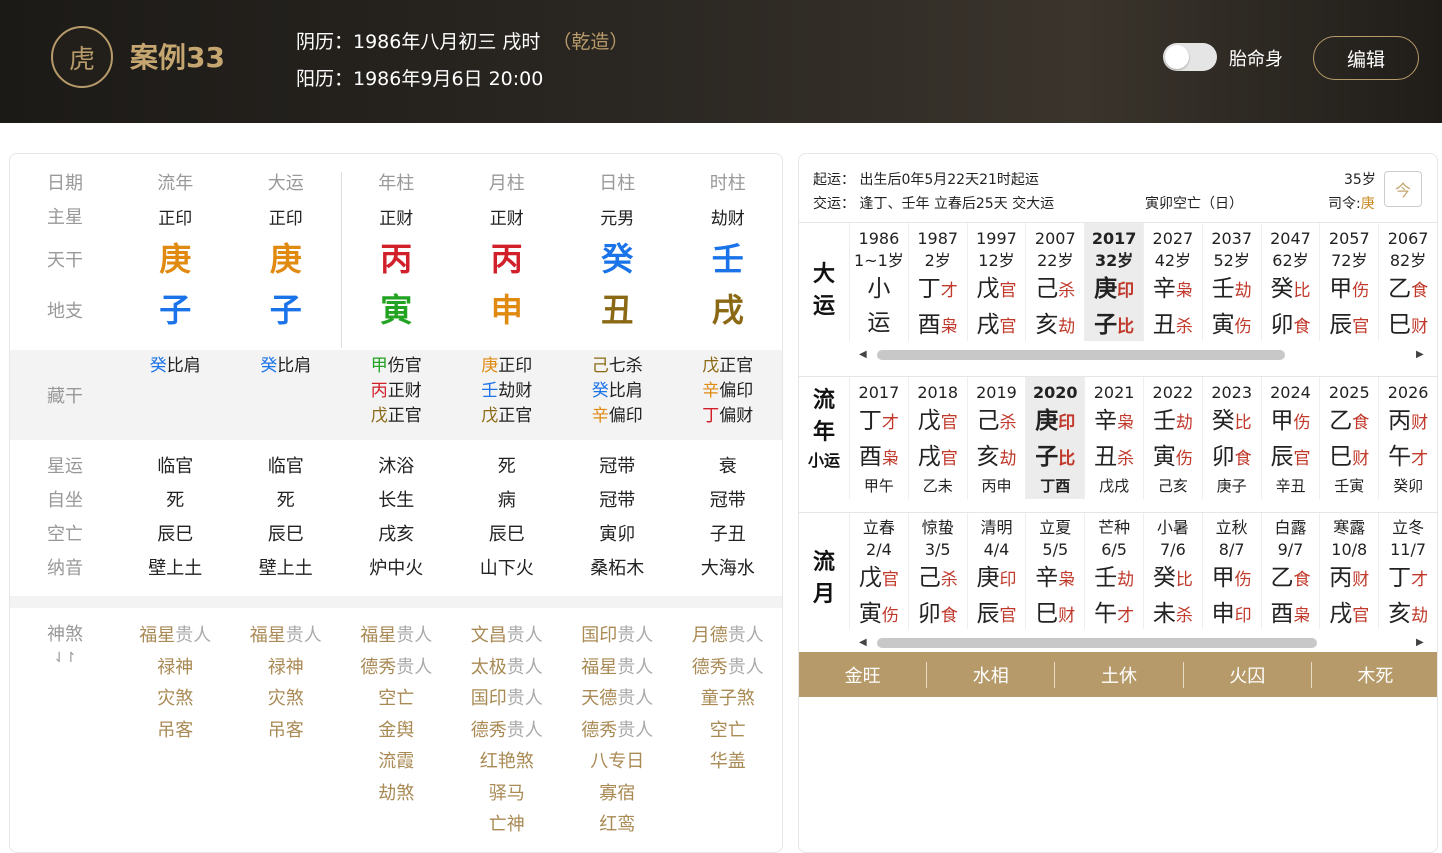 The width and height of the screenshot is (1442, 853). What do you see at coordinates (488, 698) in the screenshot?
I see `shensha-name: 国印` at bounding box center [488, 698].